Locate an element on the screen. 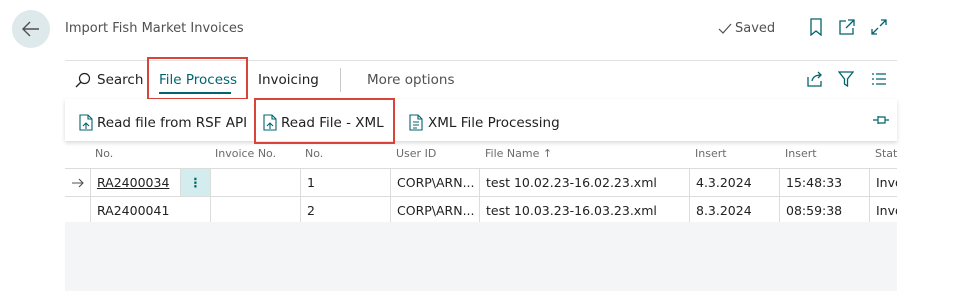 Image resolution: width=963 pixels, height=291 pixels. document-process-icon is located at coordinates (416, 122).